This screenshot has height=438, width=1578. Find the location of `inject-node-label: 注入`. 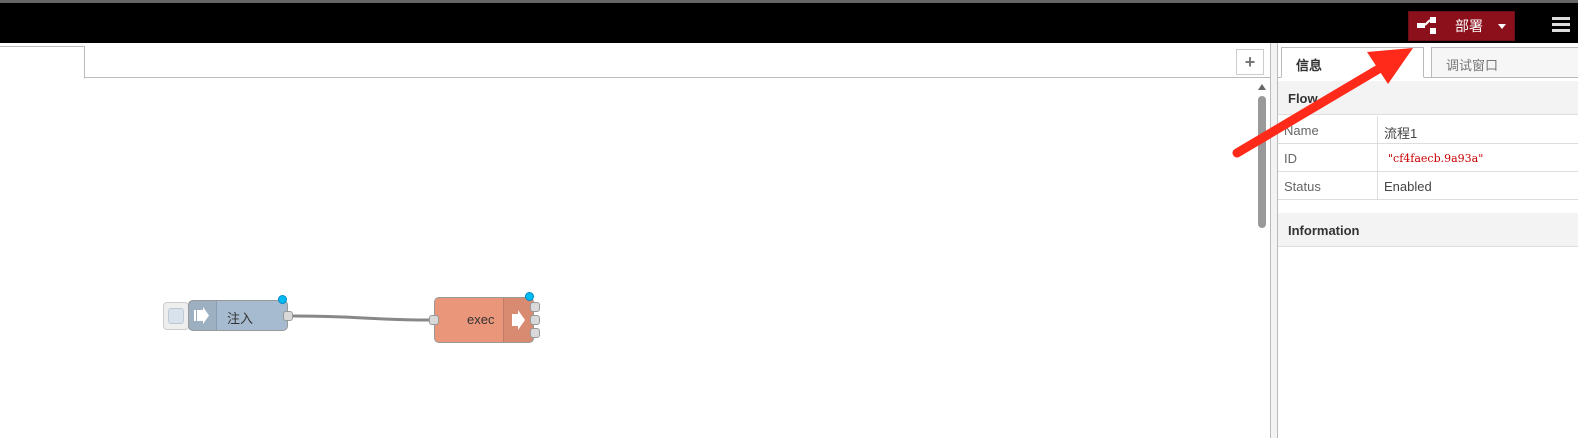

inject-node-label: 注入 is located at coordinates (240, 318).